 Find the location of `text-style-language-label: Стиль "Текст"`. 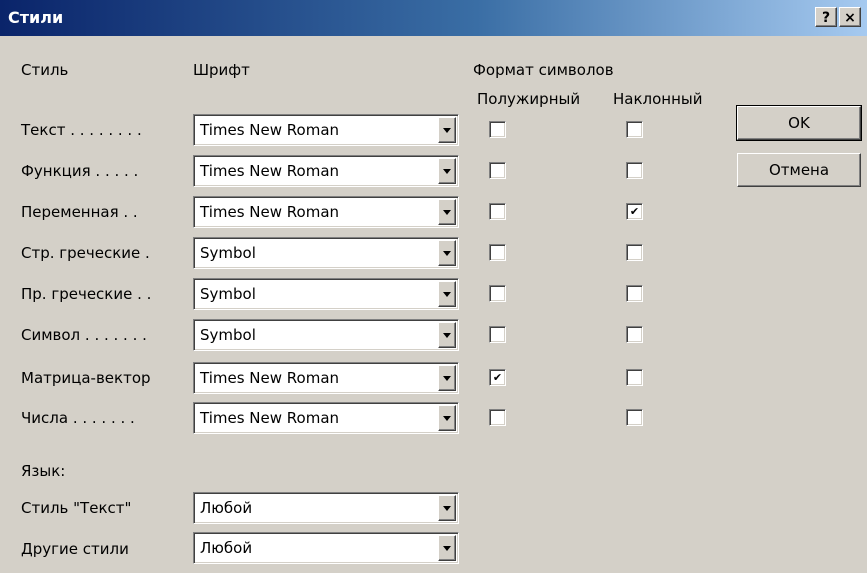

text-style-language-label: Стиль "Текст" is located at coordinates (76, 508).